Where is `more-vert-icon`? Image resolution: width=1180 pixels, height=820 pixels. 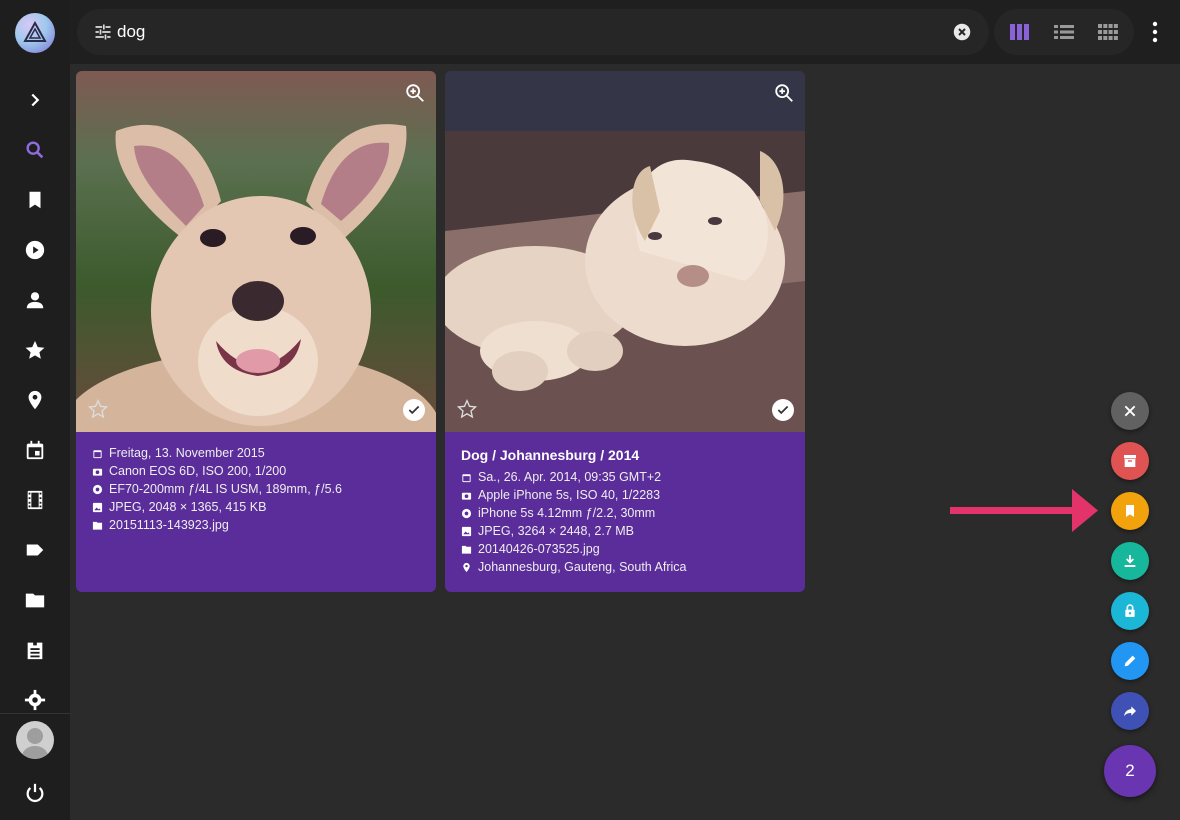
more-vert-icon is located at coordinates (1155, 32).